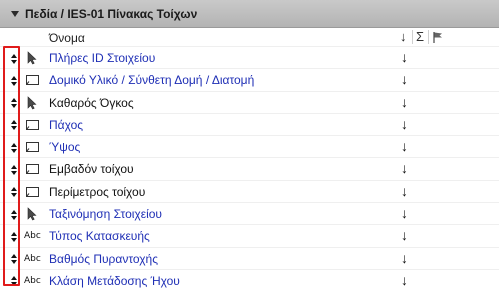 Image resolution: width=499 pixels, height=289 pixels. What do you see at coordinates (249, 37) in the screenshot?
I see `column-header-bar: Όνομα ↓ Σ` at bounding box center [249, 37].